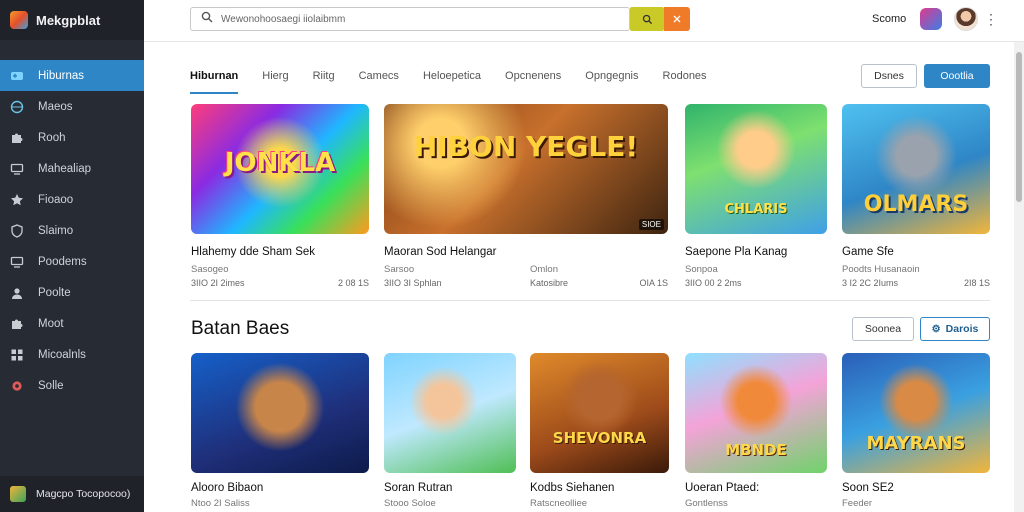  I want to click on card-meta: 3IIO 3I Sphlan, so click(413, 283).